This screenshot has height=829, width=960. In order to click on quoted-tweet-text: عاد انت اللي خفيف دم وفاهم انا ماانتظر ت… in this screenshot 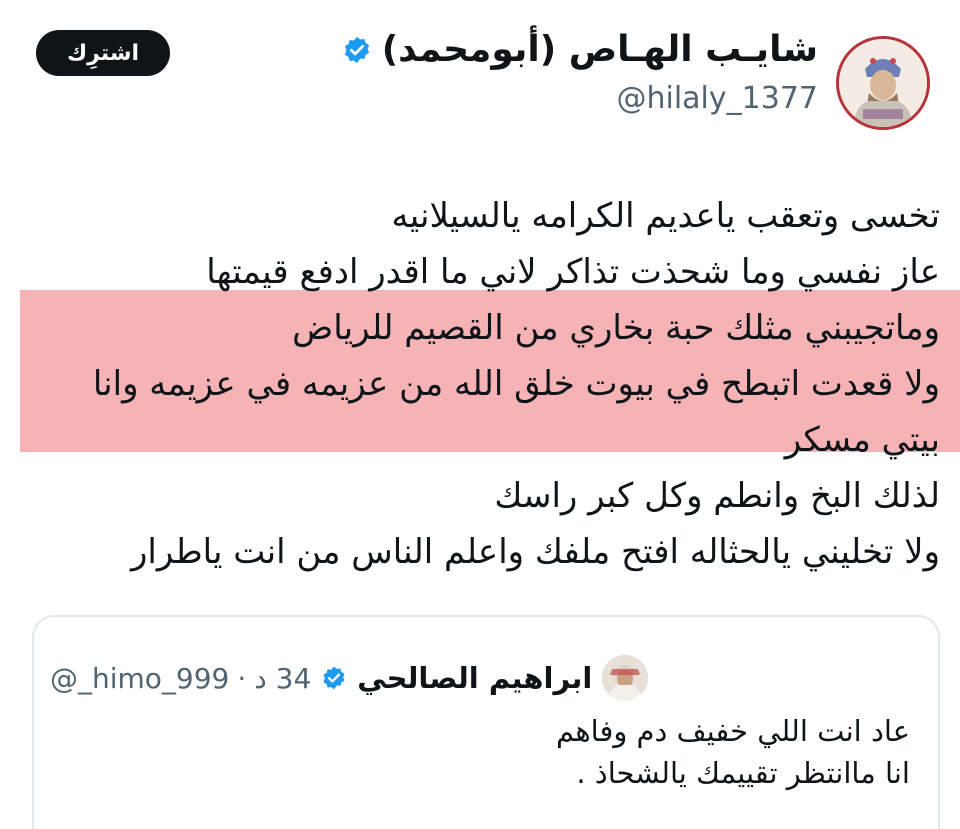, I will do `click(480, 752)`.